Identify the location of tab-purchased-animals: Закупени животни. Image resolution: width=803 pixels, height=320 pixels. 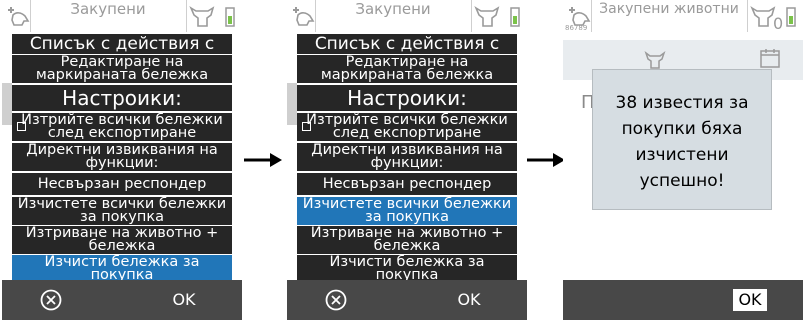
(669, 16).